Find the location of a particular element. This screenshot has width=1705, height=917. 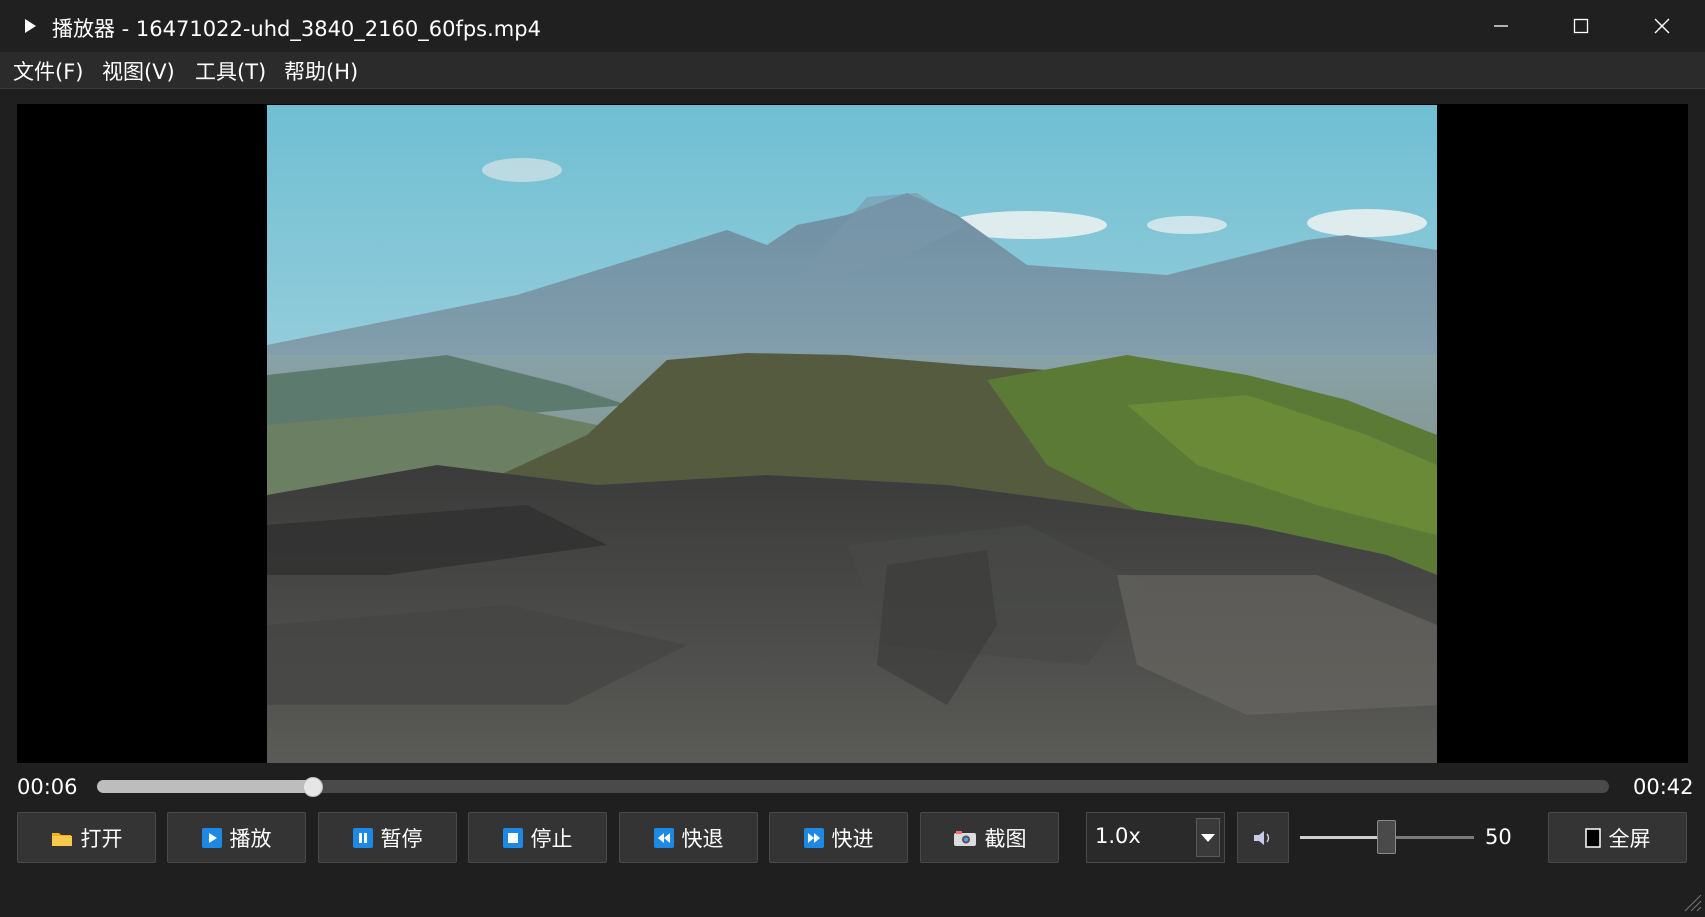

fast-forward-button-label: 快进 is located at coordinates (852, 838).